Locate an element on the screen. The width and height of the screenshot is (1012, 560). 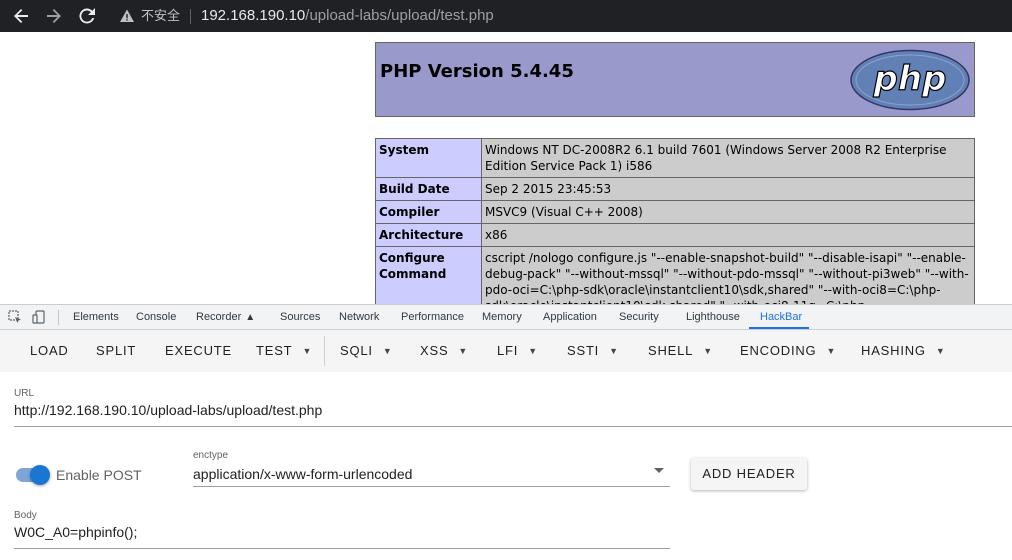
table-row: Compiler MSVC9 (Visual C++ 2008) is located at coordinates (675, 212).